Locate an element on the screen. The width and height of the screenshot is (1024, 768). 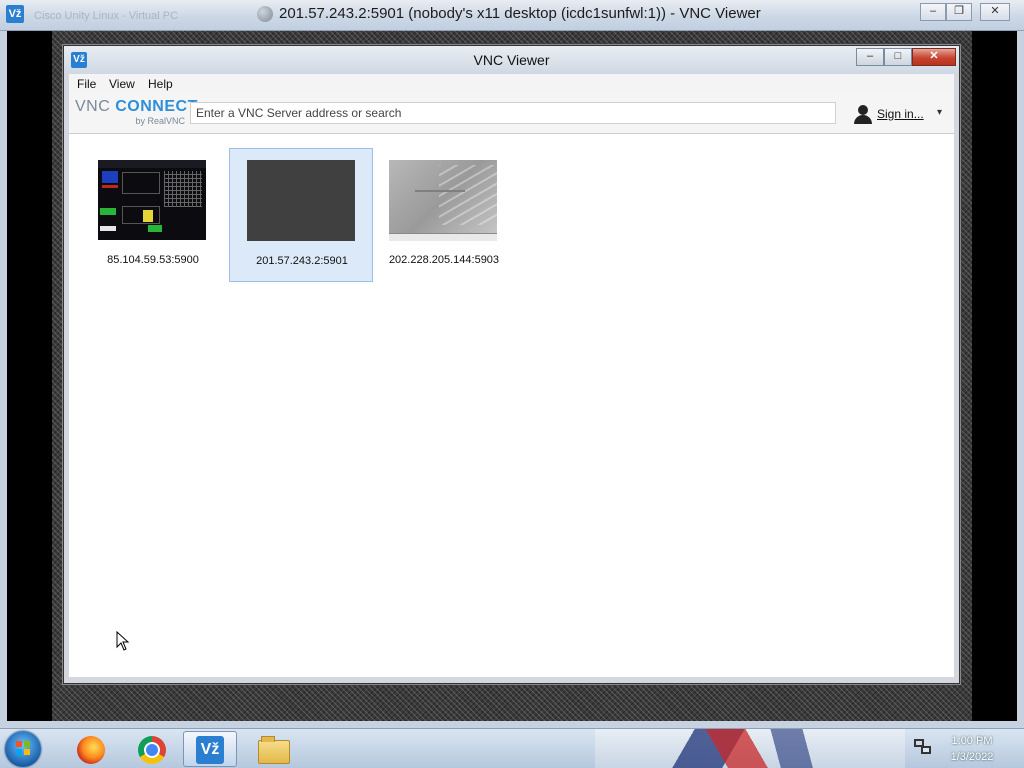
system-clock: 1:00 PM 1/3/2022 is located at coordinates (972, 749).